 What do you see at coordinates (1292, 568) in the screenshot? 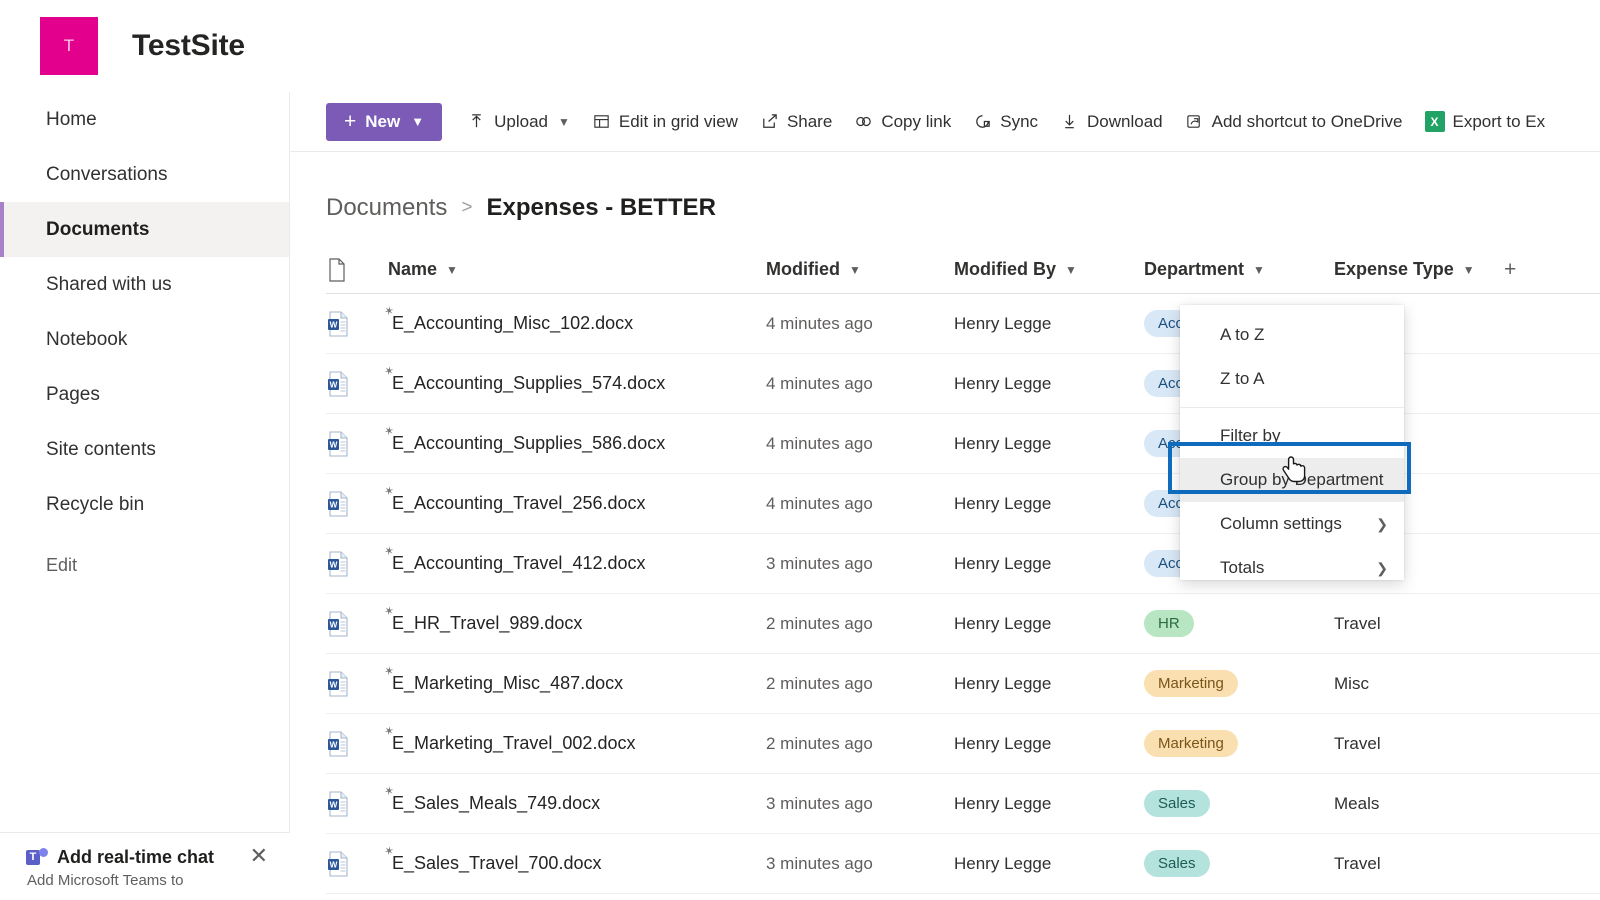
I see `menu-item-totals: Totals ❯` at bounding box center [1292, 568].